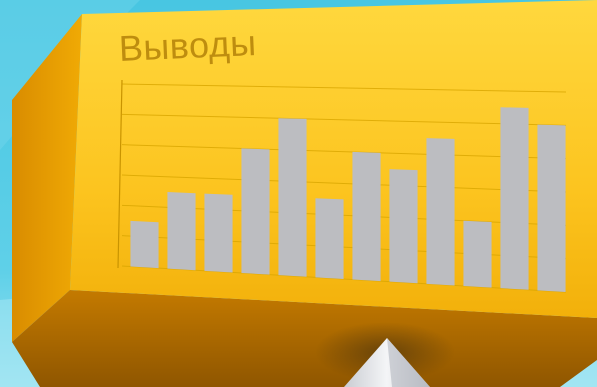 The image size is (597, 387). I want to click on page-title: Выводы, so click(188, 45).